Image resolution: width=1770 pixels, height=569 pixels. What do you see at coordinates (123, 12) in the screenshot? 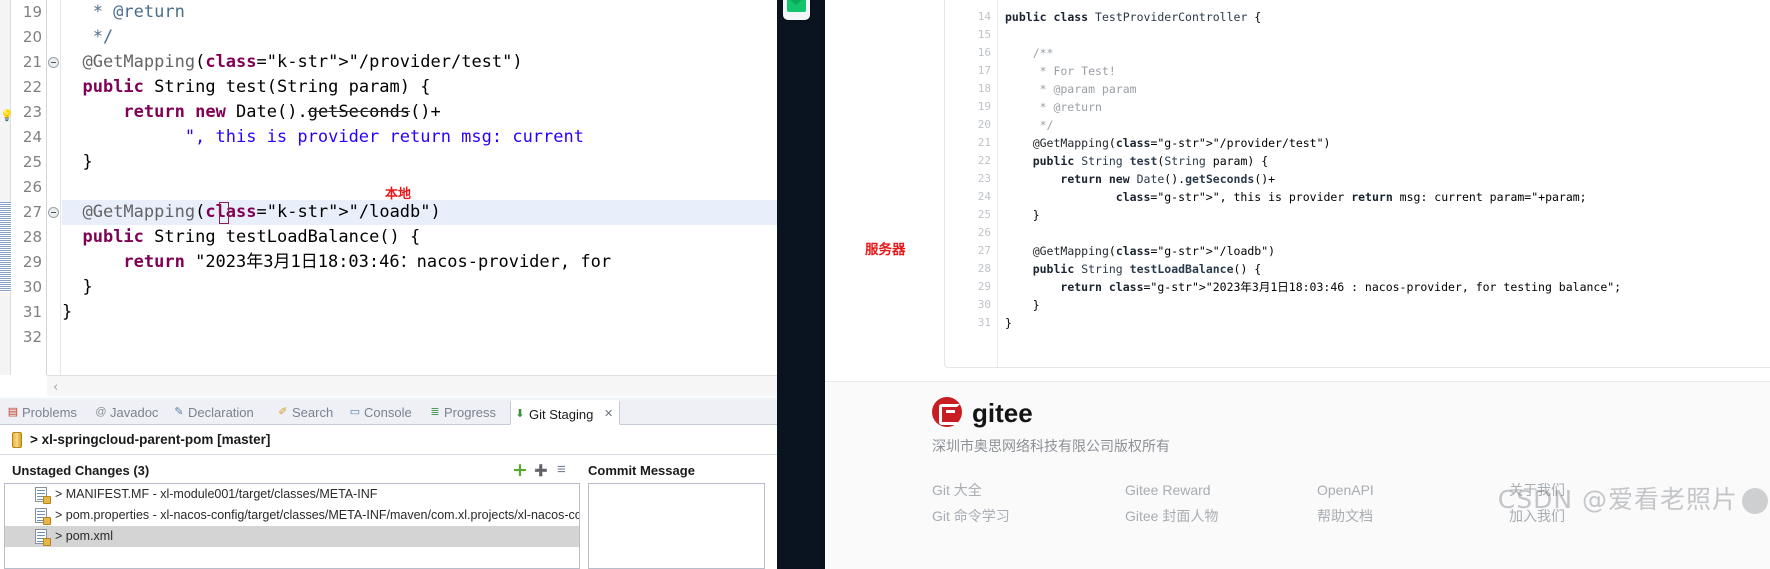
I see `editor-code-line: * @return` at bounding box center [123, 12].